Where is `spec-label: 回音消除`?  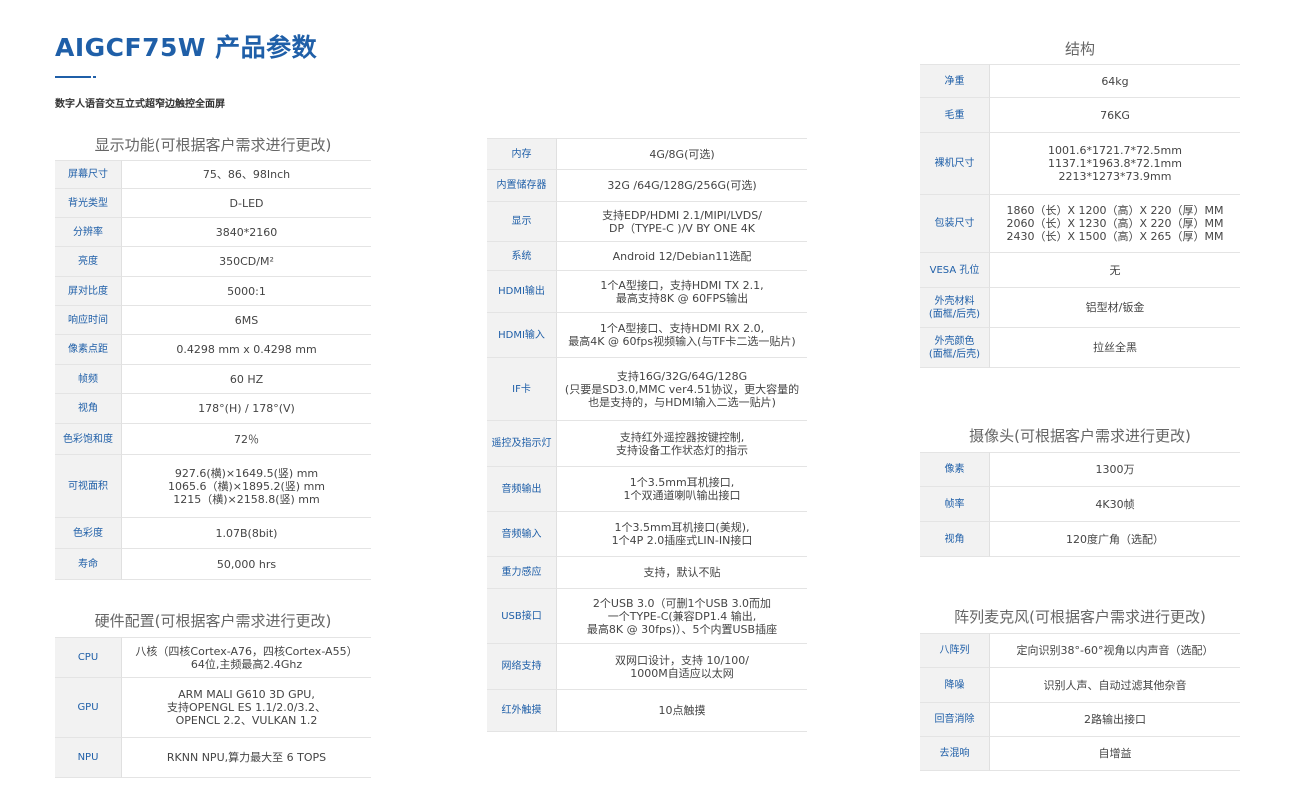
spec-label: 回音消除 is located at coordinates (955, 720).